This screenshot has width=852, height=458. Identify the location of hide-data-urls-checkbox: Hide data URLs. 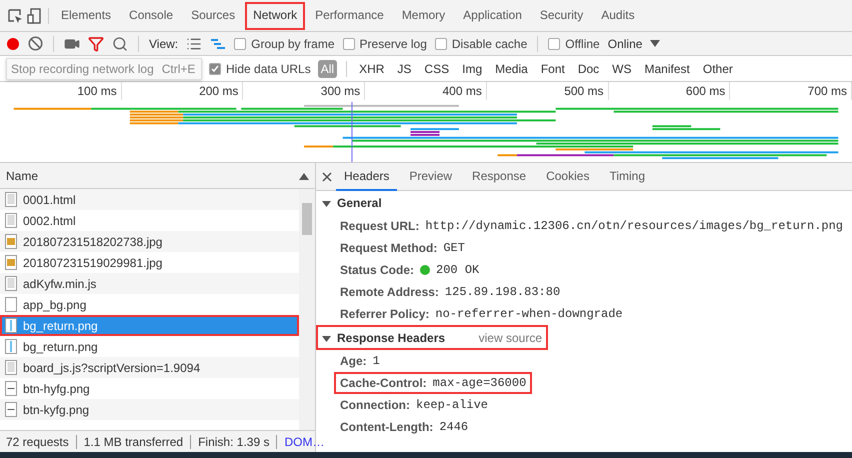
(260, 69).